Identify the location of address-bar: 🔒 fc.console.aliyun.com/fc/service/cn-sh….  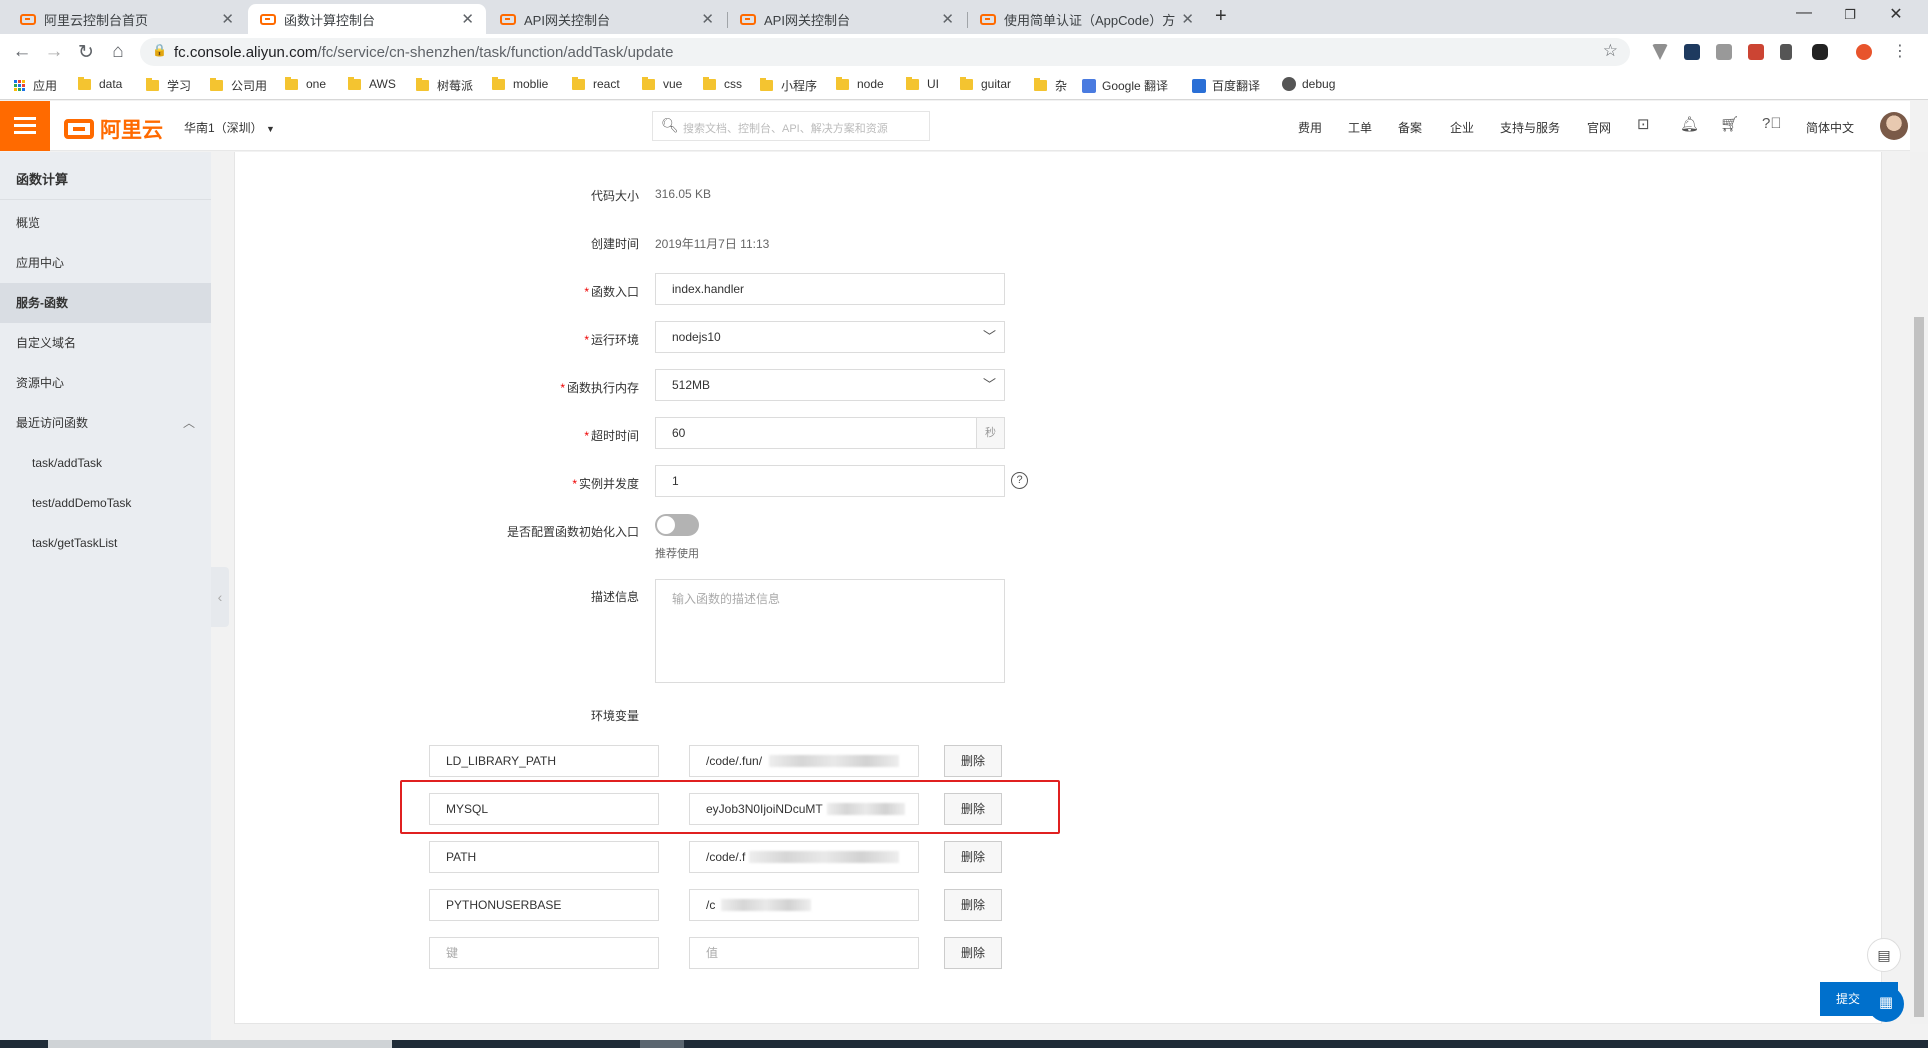
(885, 52).